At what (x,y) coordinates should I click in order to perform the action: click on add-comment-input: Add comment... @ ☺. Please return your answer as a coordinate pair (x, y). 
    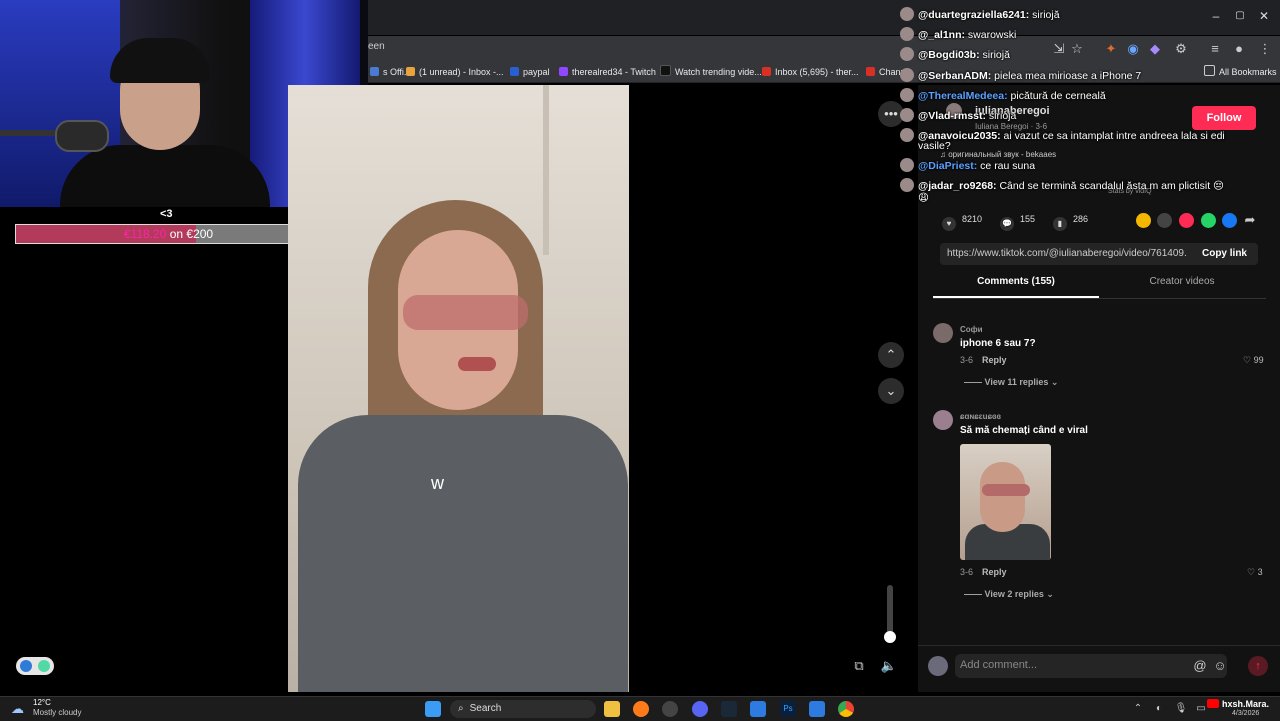
    Looking at the image, I should click on (1091, 666).